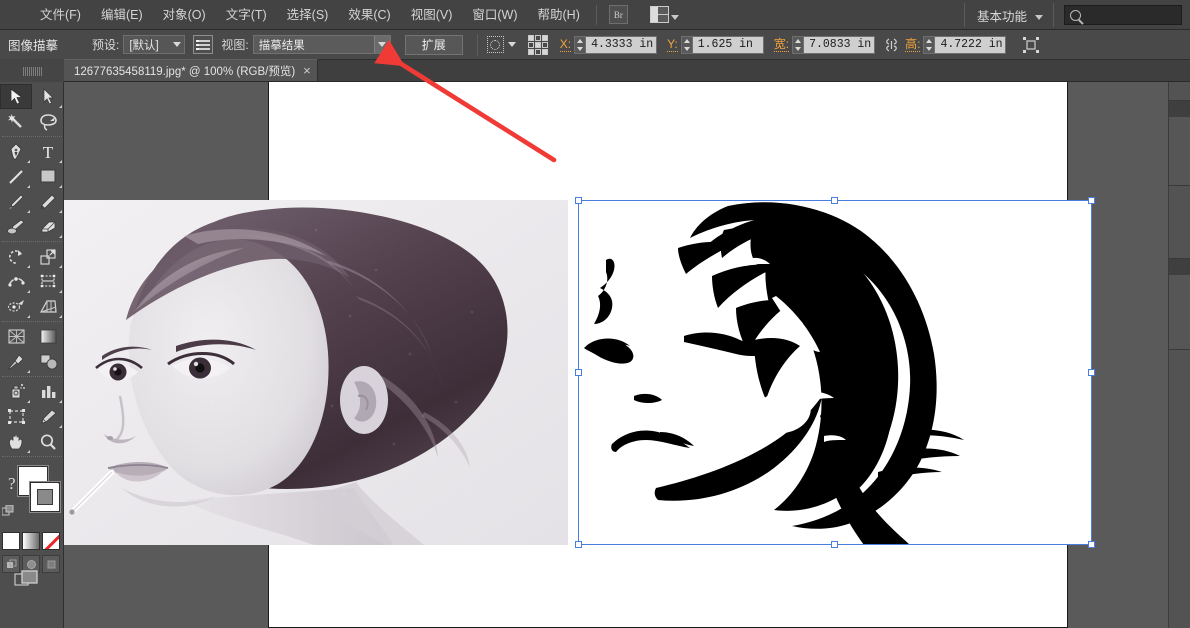 This screenshot has height=628, width=1190. What do you see at coordinates (27, 581) in the screenshot?
I see `change-screen-mode-icon` at bounding box center [27, 581].